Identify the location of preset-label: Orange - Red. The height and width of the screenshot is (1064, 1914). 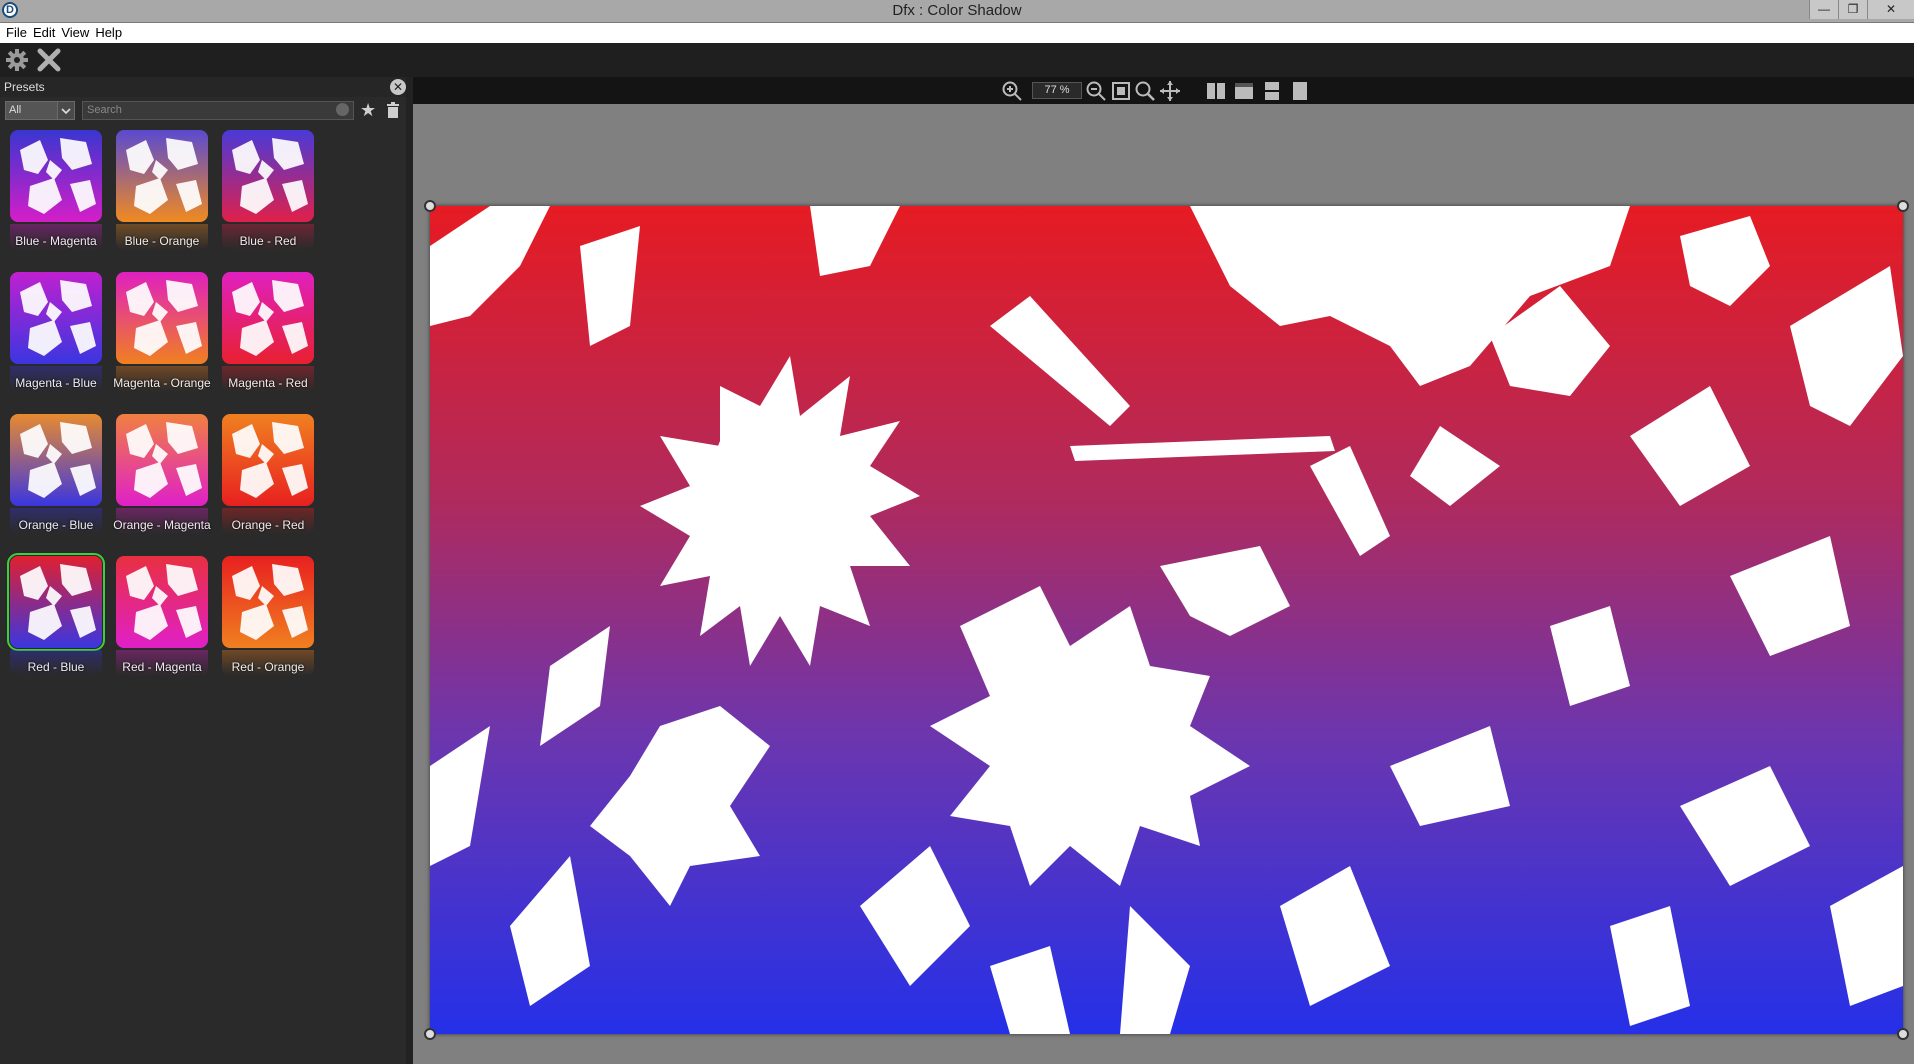
(268, 525).